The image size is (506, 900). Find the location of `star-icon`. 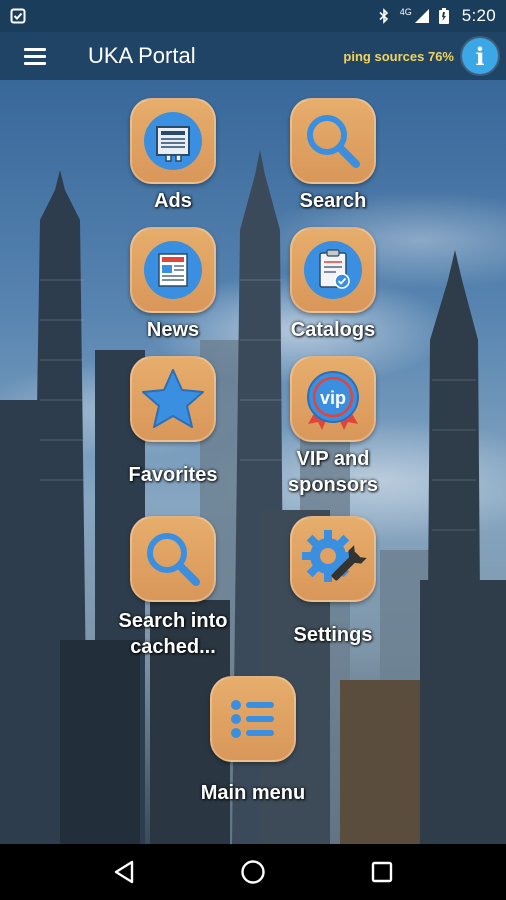

star-icon is located at coordinates (173, 398).